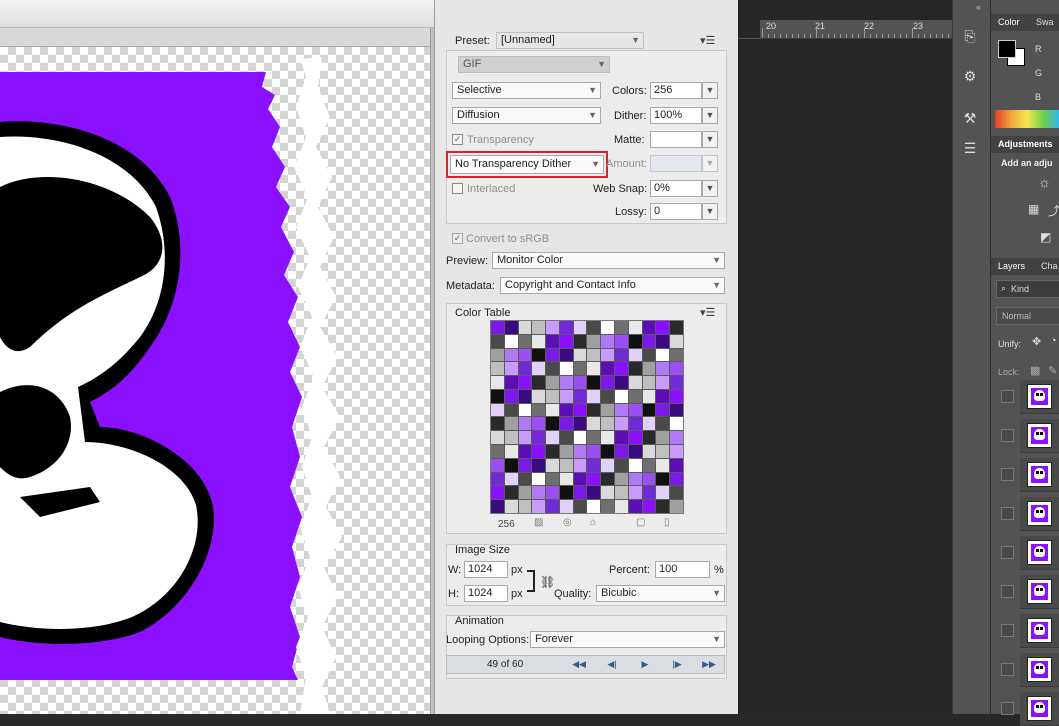 Image resolution: width=1059 pixels, height=726 pixels. I want to click on blend-mode-dropdown: Normal, so click(1027, 316).